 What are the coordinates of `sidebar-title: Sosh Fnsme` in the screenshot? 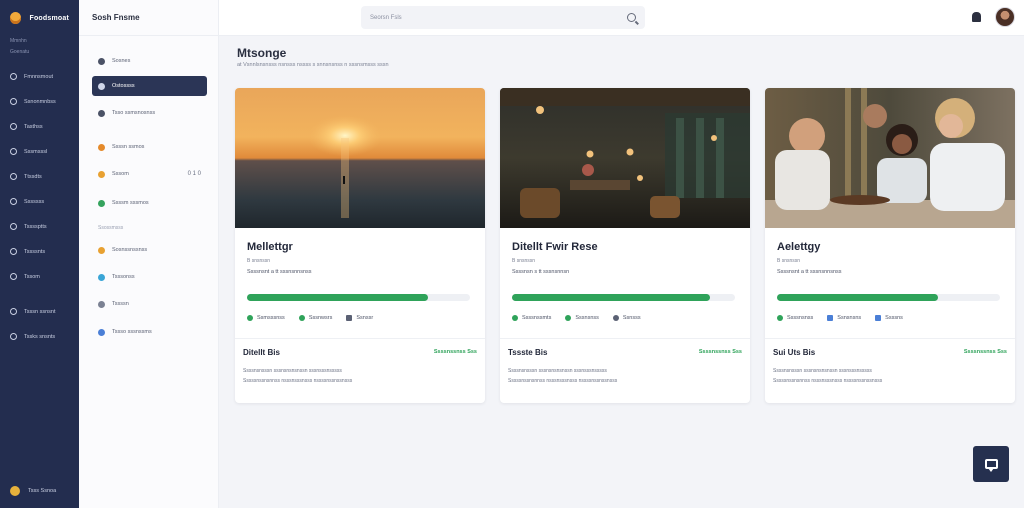 It's located at (148, 18).